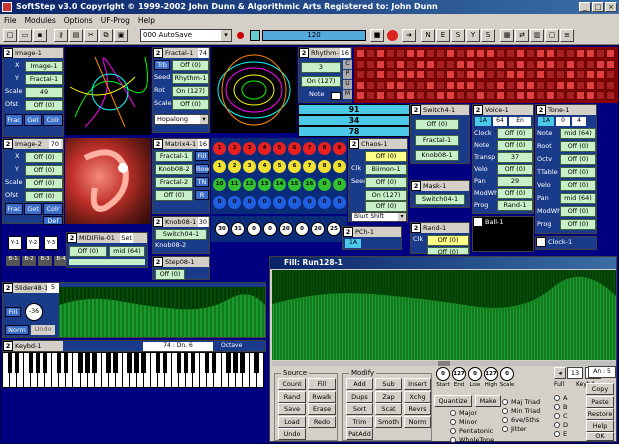 The width and height of the screenshot is (619, 444). I want to click on print-icon: ▤, so click(76, 35).